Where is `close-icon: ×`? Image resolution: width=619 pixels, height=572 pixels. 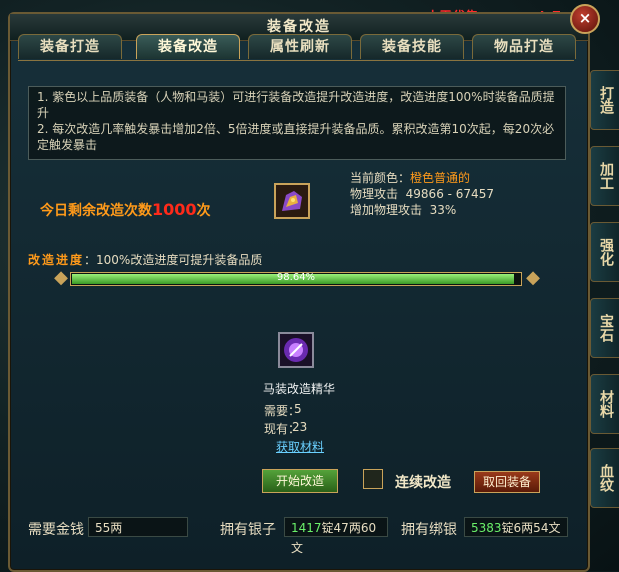
close-icon: × is located at coordinates (585, 19).